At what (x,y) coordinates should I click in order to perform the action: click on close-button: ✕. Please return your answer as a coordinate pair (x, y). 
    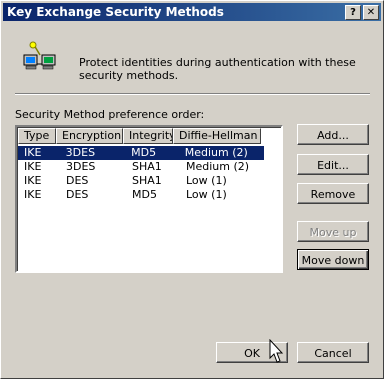
    Looking at the image, I should click on (371, 12).